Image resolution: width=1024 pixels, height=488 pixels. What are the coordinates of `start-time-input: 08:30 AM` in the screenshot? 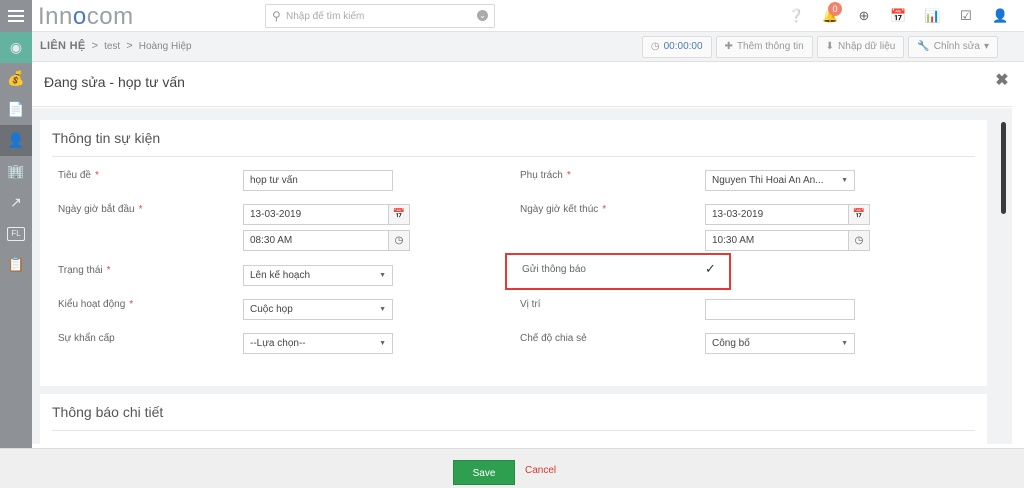 It's located at (316, 240).